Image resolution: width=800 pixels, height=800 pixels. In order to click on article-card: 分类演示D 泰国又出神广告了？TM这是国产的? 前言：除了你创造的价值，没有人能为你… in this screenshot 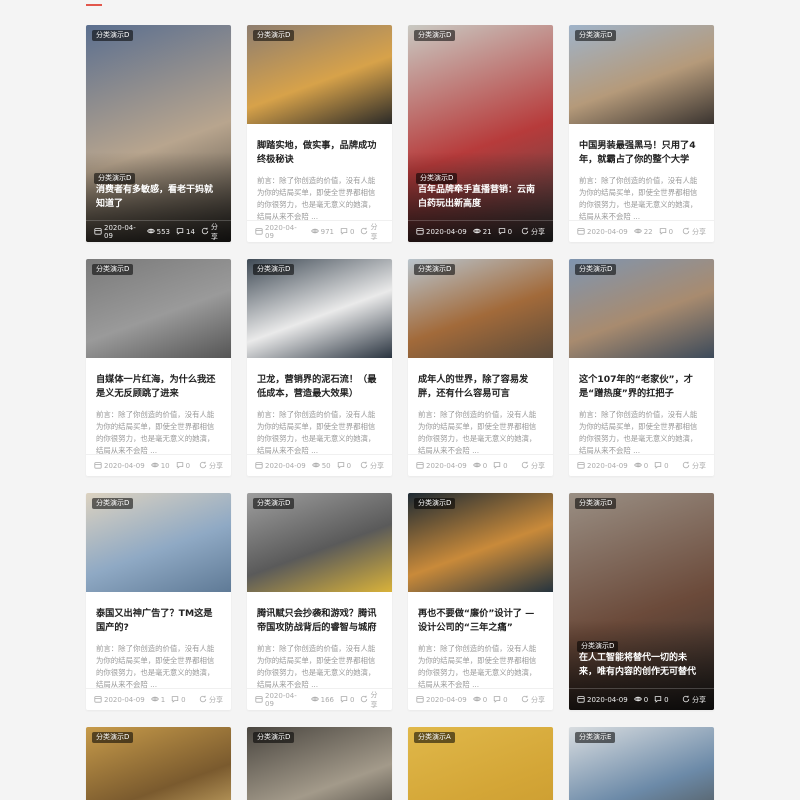, I will do `click(158, 601)`.